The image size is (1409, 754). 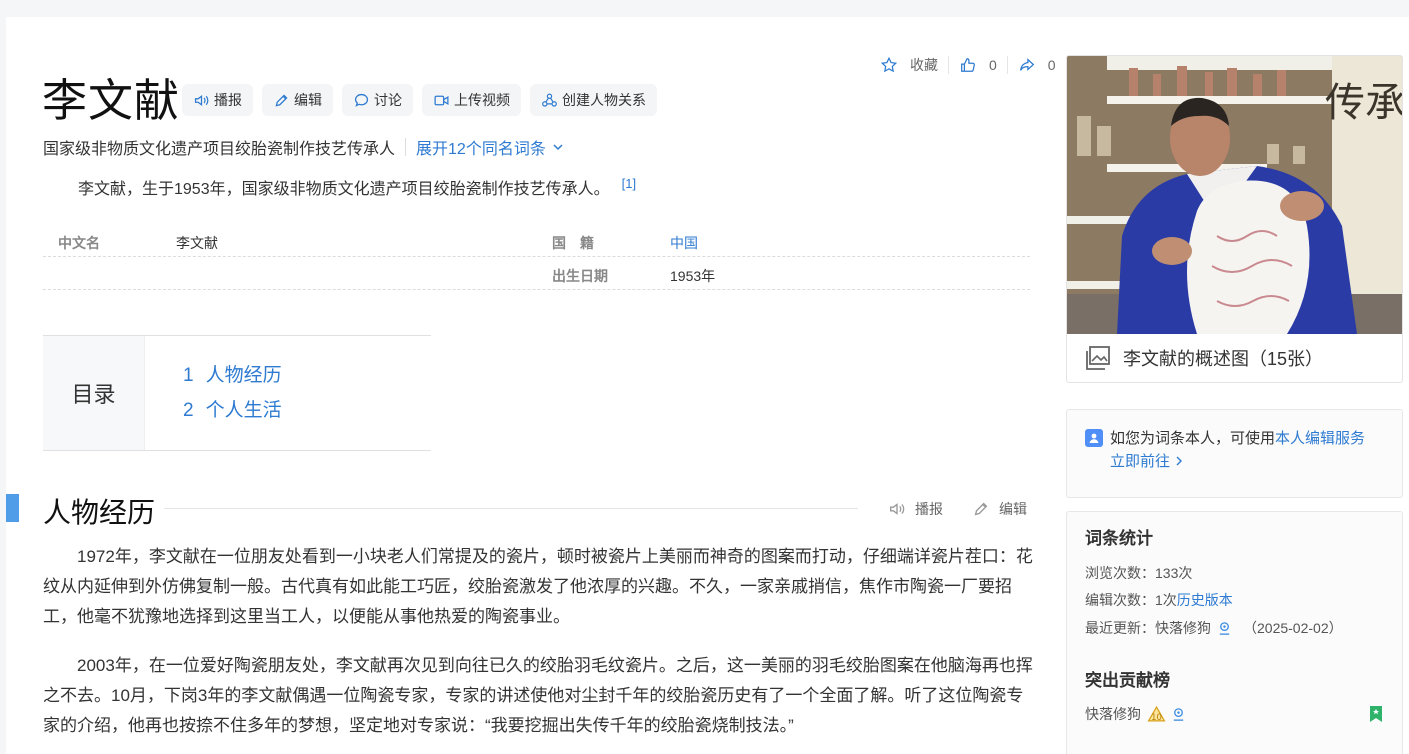 What do you see at coordinates (693, 276) in the screenshot?
I see `basic-info-value: 1953年` at bounding box center [693, 276].